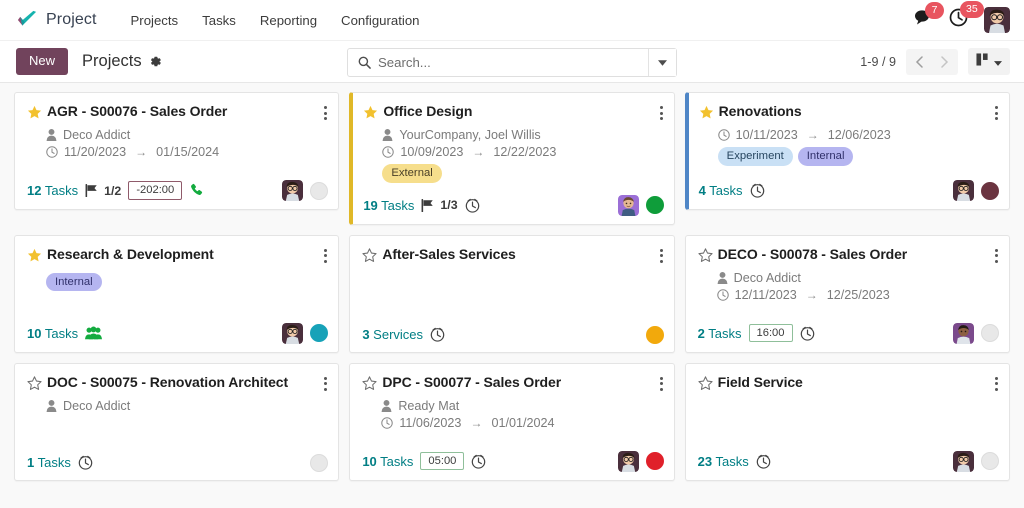 This screenshot has width=1024, height=508. What do you see at coordinates (760, 111) in the screenshot?
I see `card-title: Renovations` at bounding box center [760, 111].